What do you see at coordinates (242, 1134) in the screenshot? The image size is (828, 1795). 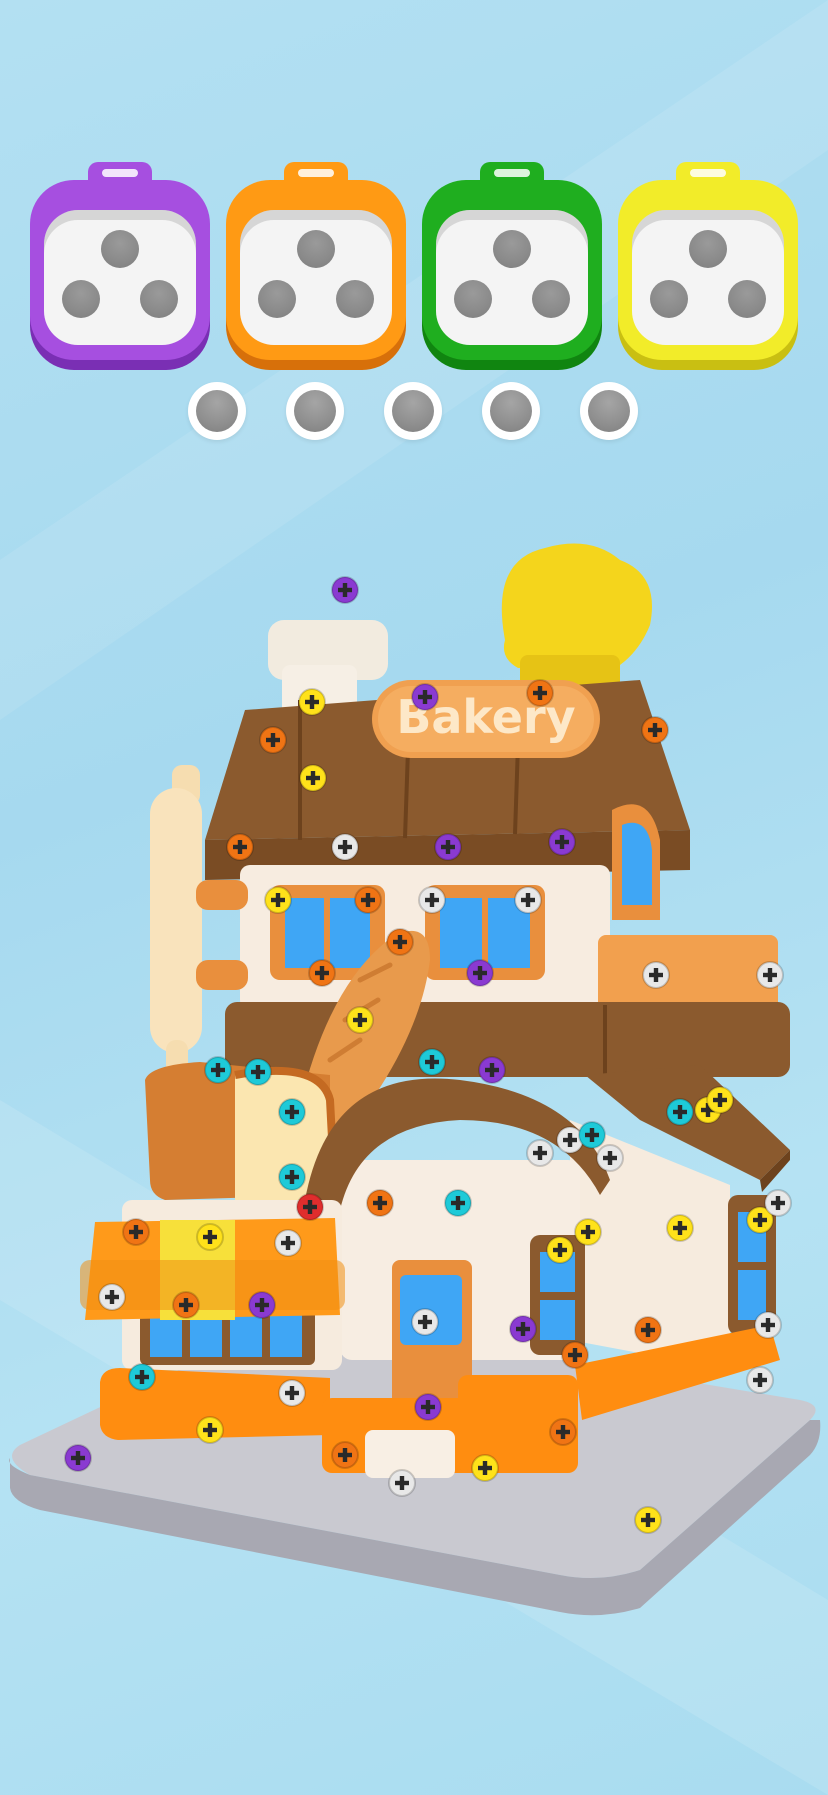 I see `bread-loaf` at bounding box center [242, 1134].